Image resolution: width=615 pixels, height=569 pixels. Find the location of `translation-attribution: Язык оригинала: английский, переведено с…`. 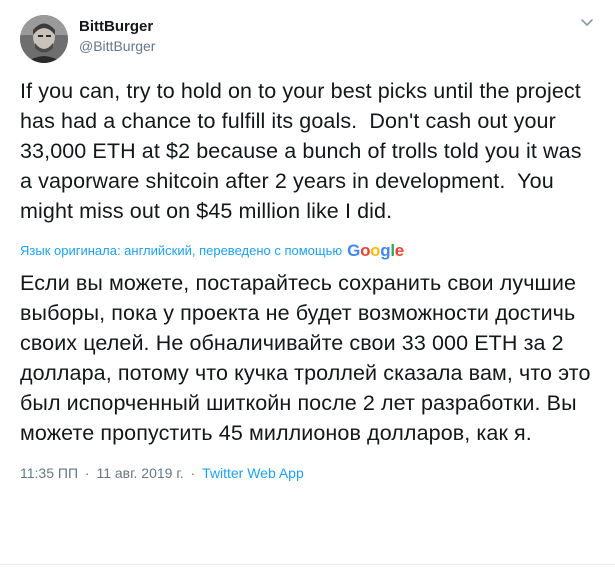

translation-attribution: Язык оригинала: английский, переведено с… is located at coordinates (317, 251).